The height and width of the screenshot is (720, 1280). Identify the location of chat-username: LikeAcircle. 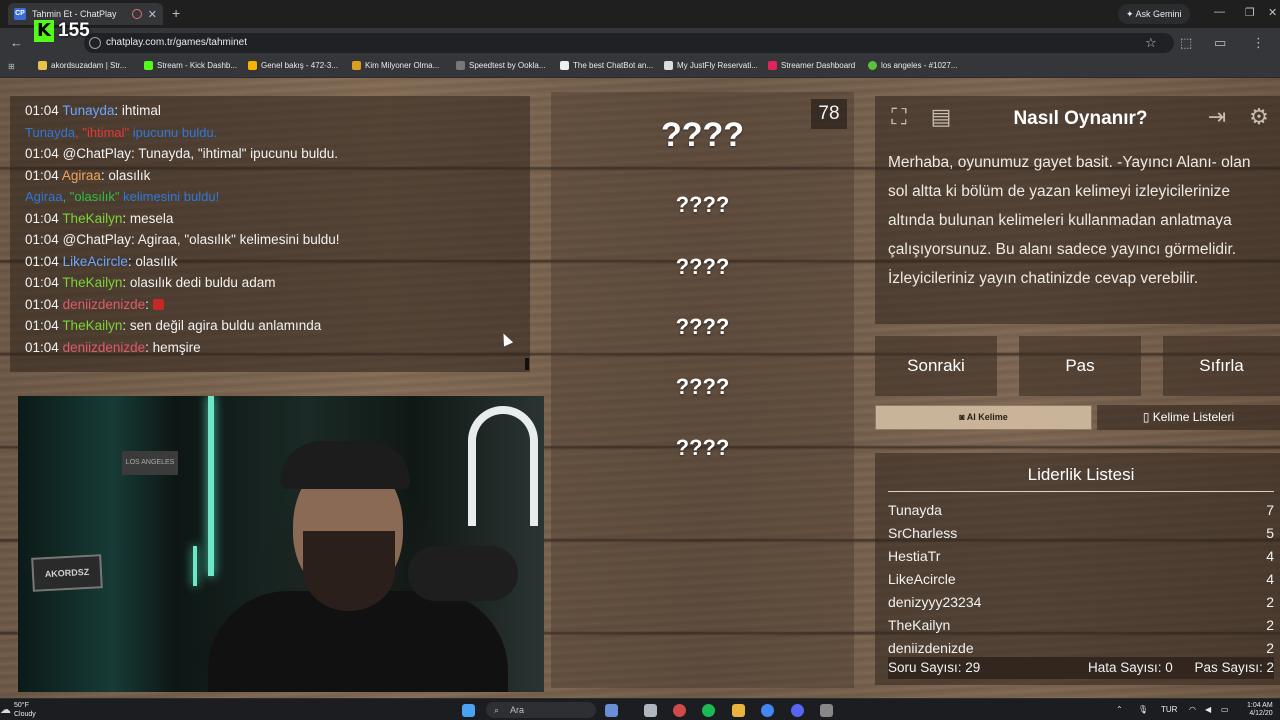
(95, 261).